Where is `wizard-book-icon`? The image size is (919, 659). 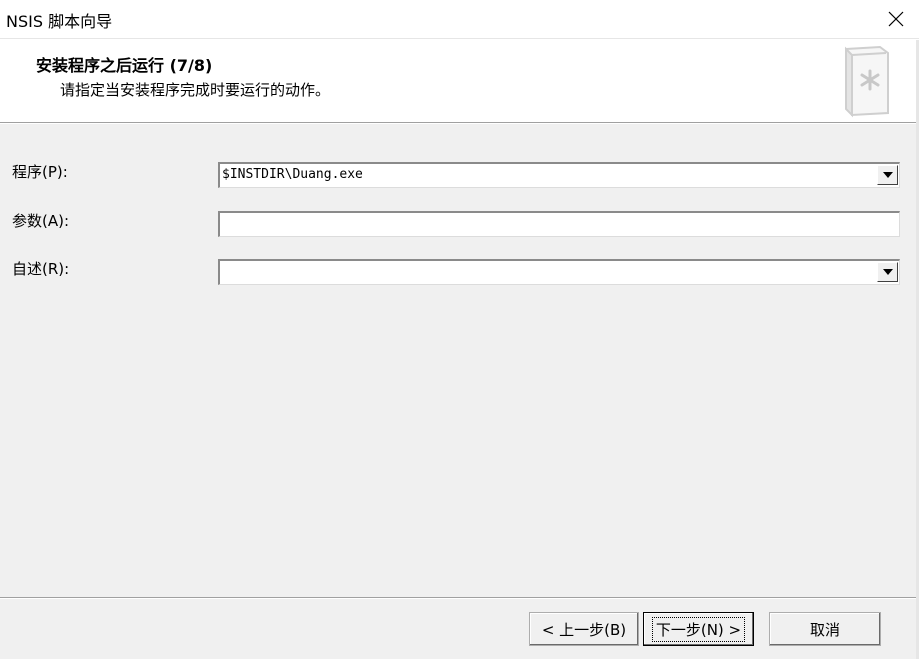
wizard-book-icon is located at coordinates (866, 81).